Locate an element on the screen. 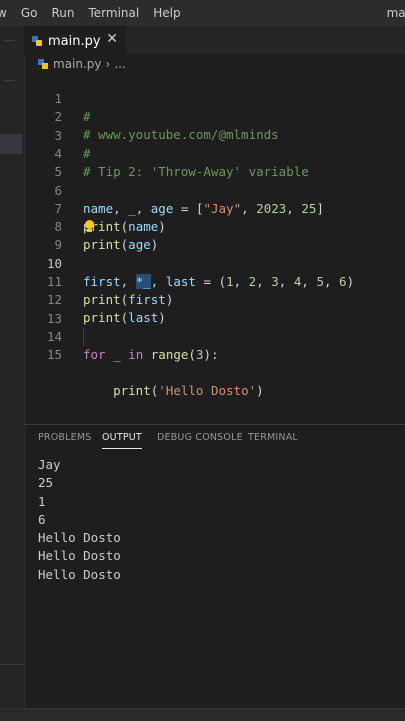 The image size is (405, 721). code-line: 8 print(age) is located at coordinates (214, 226).